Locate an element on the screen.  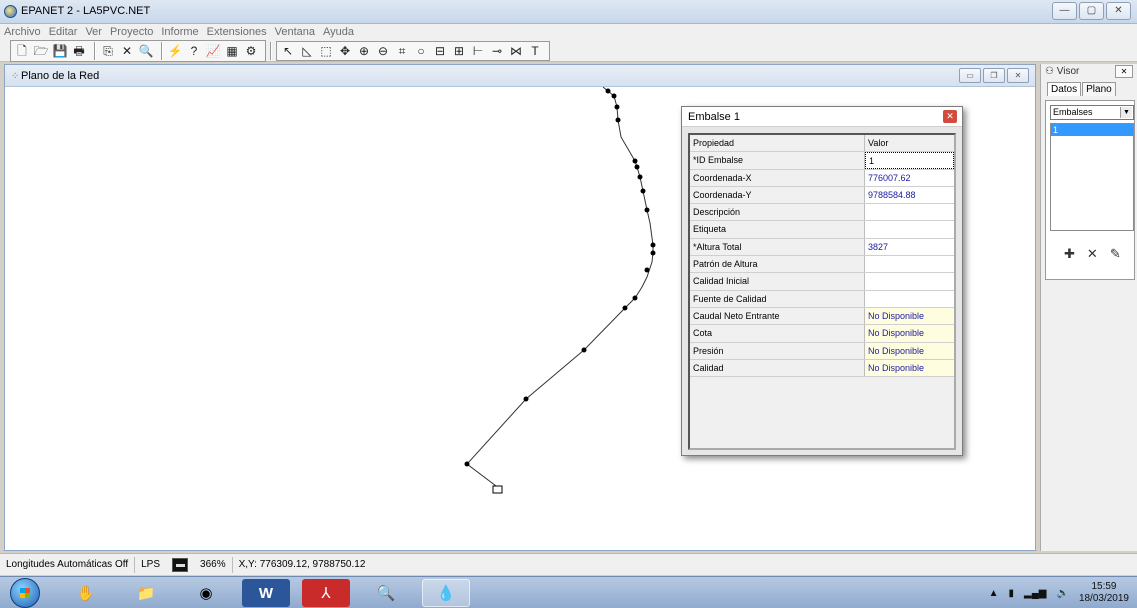
property-value-input: 3827 is located at coordinates (909, 247).